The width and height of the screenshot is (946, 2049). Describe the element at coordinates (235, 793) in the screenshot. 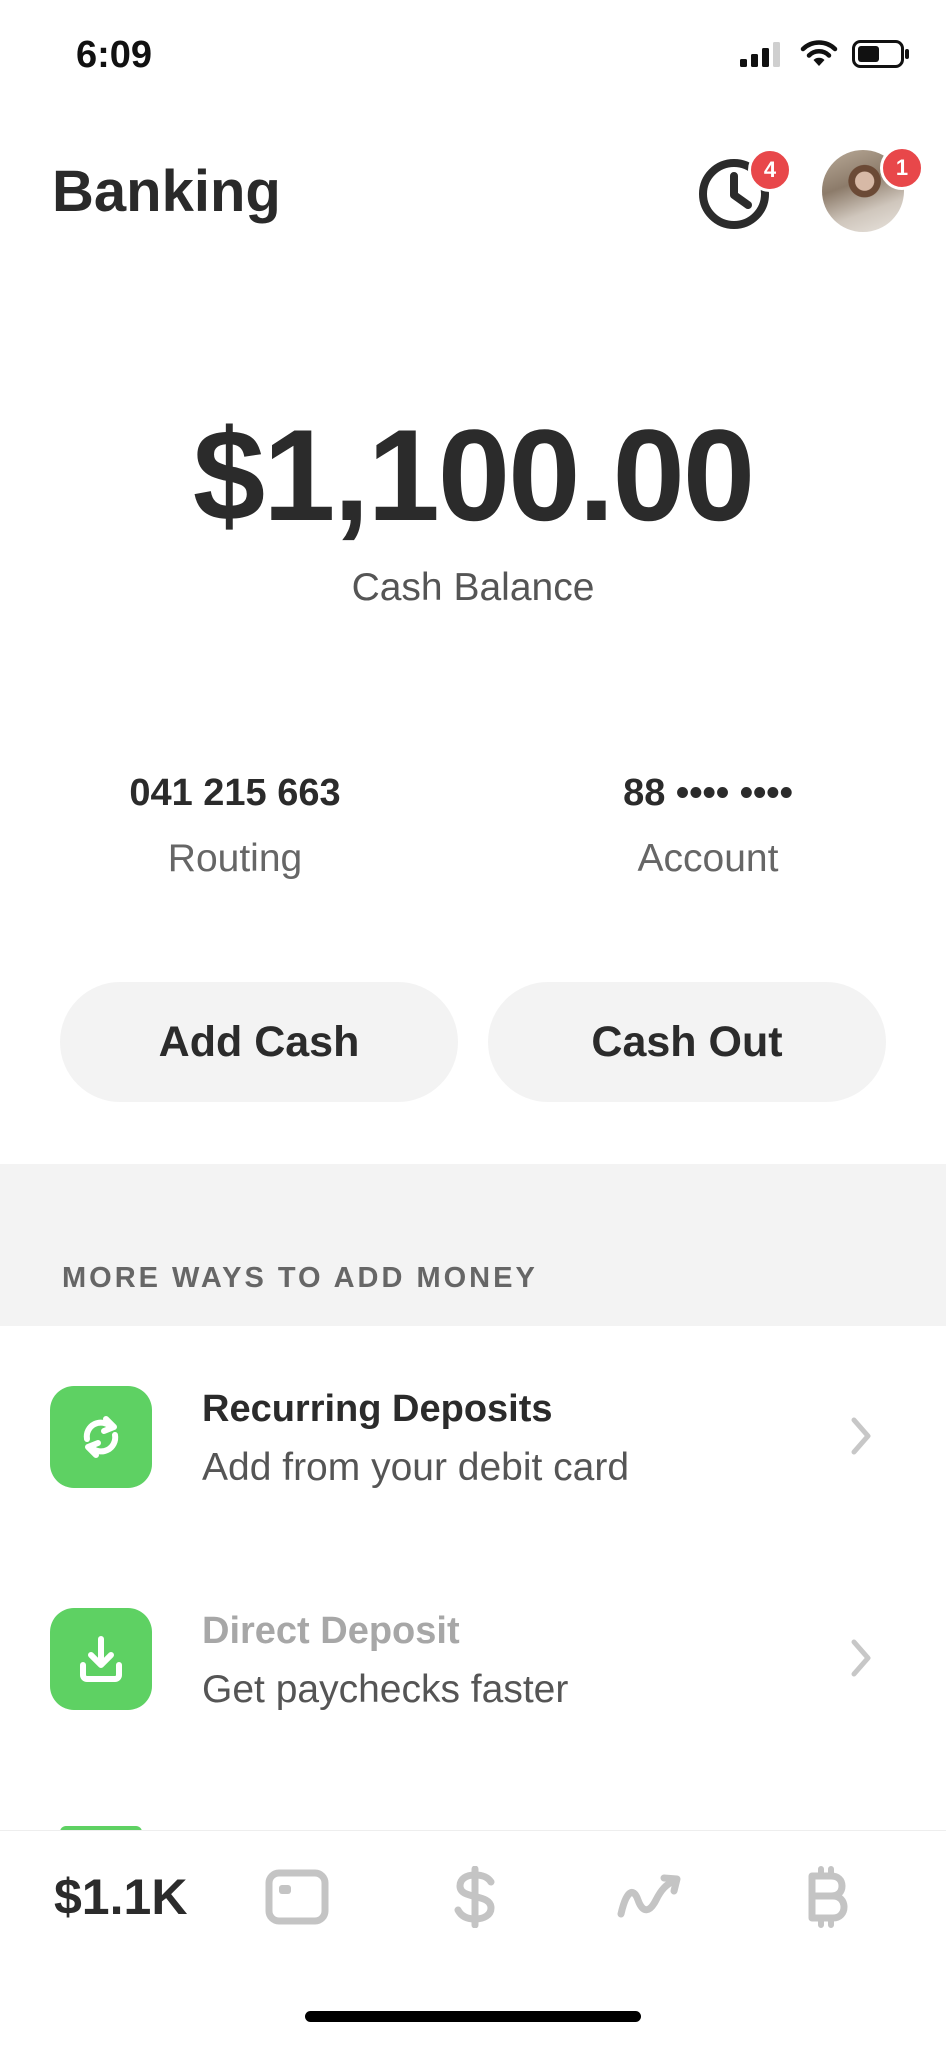

I see `routing-number: 041 215 663` at that location.